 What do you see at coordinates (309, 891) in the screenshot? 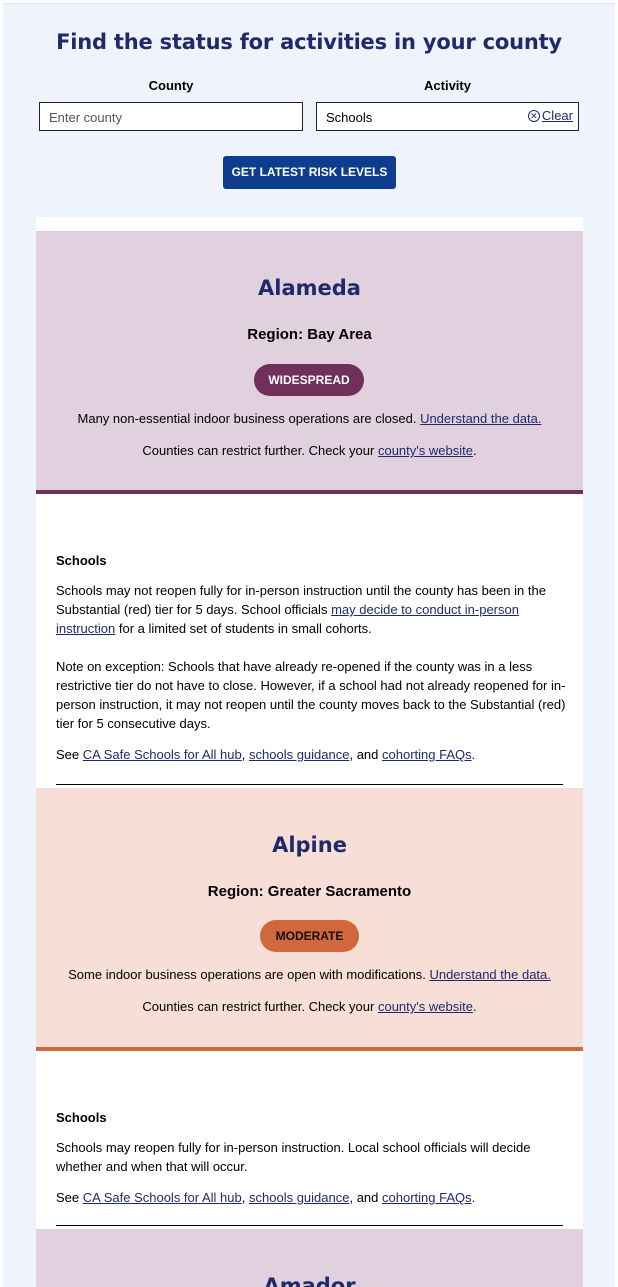
I see `county-region: Region: Greater Sacramento` at bounding box center [309, 891].